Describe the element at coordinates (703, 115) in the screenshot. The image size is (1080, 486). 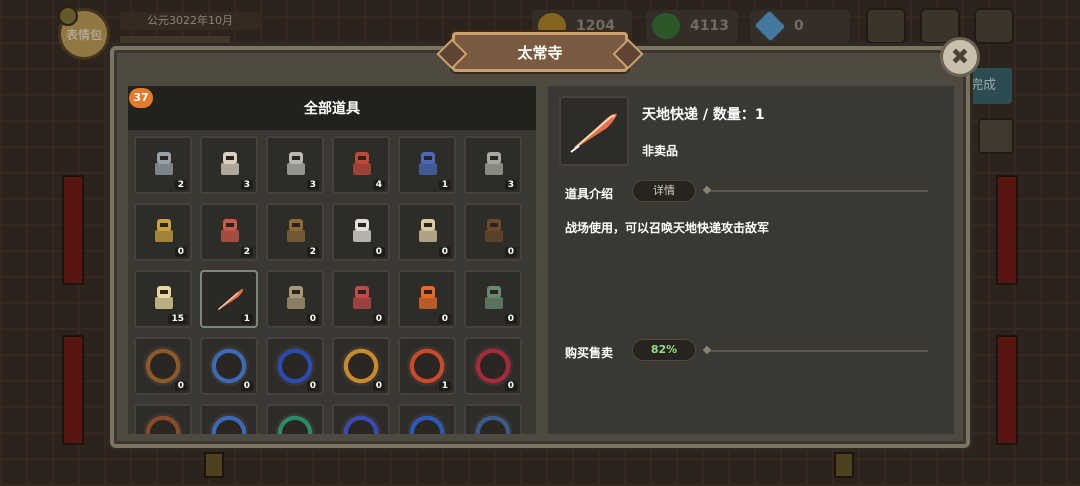
I see `item-name: 天地快递 / 数量：1` at that location.